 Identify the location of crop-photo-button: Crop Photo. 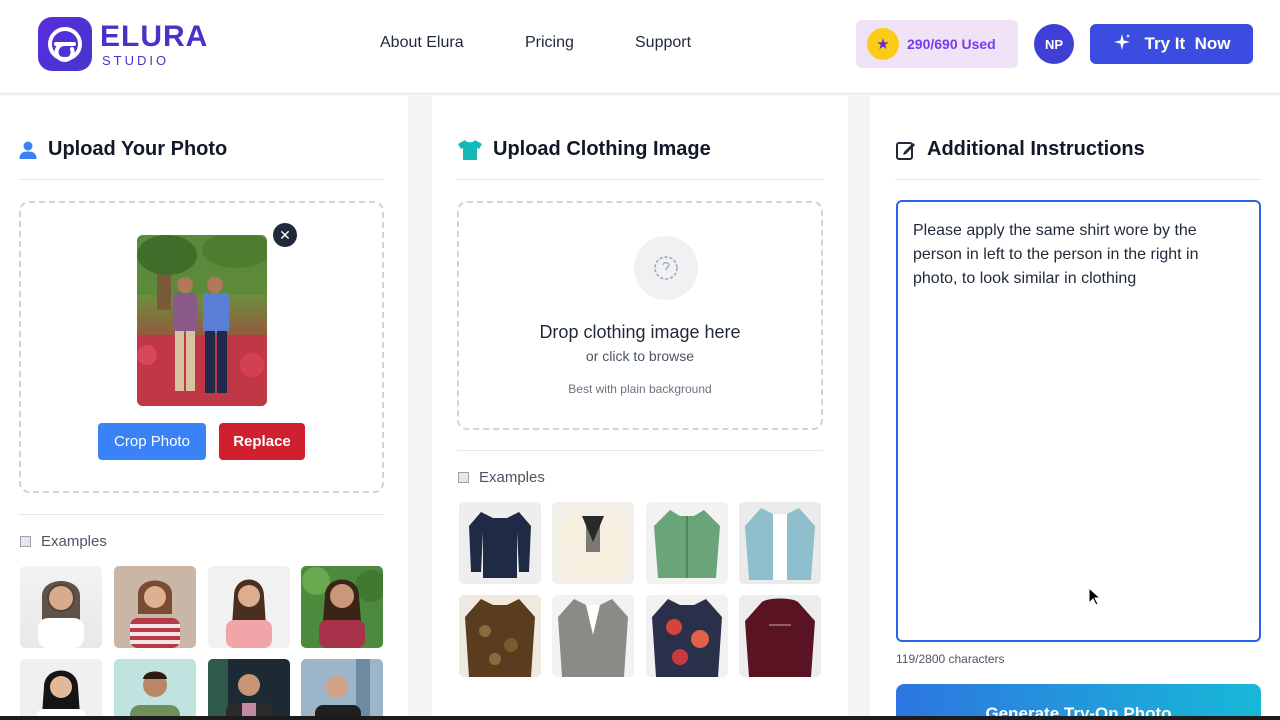
(152, 441).